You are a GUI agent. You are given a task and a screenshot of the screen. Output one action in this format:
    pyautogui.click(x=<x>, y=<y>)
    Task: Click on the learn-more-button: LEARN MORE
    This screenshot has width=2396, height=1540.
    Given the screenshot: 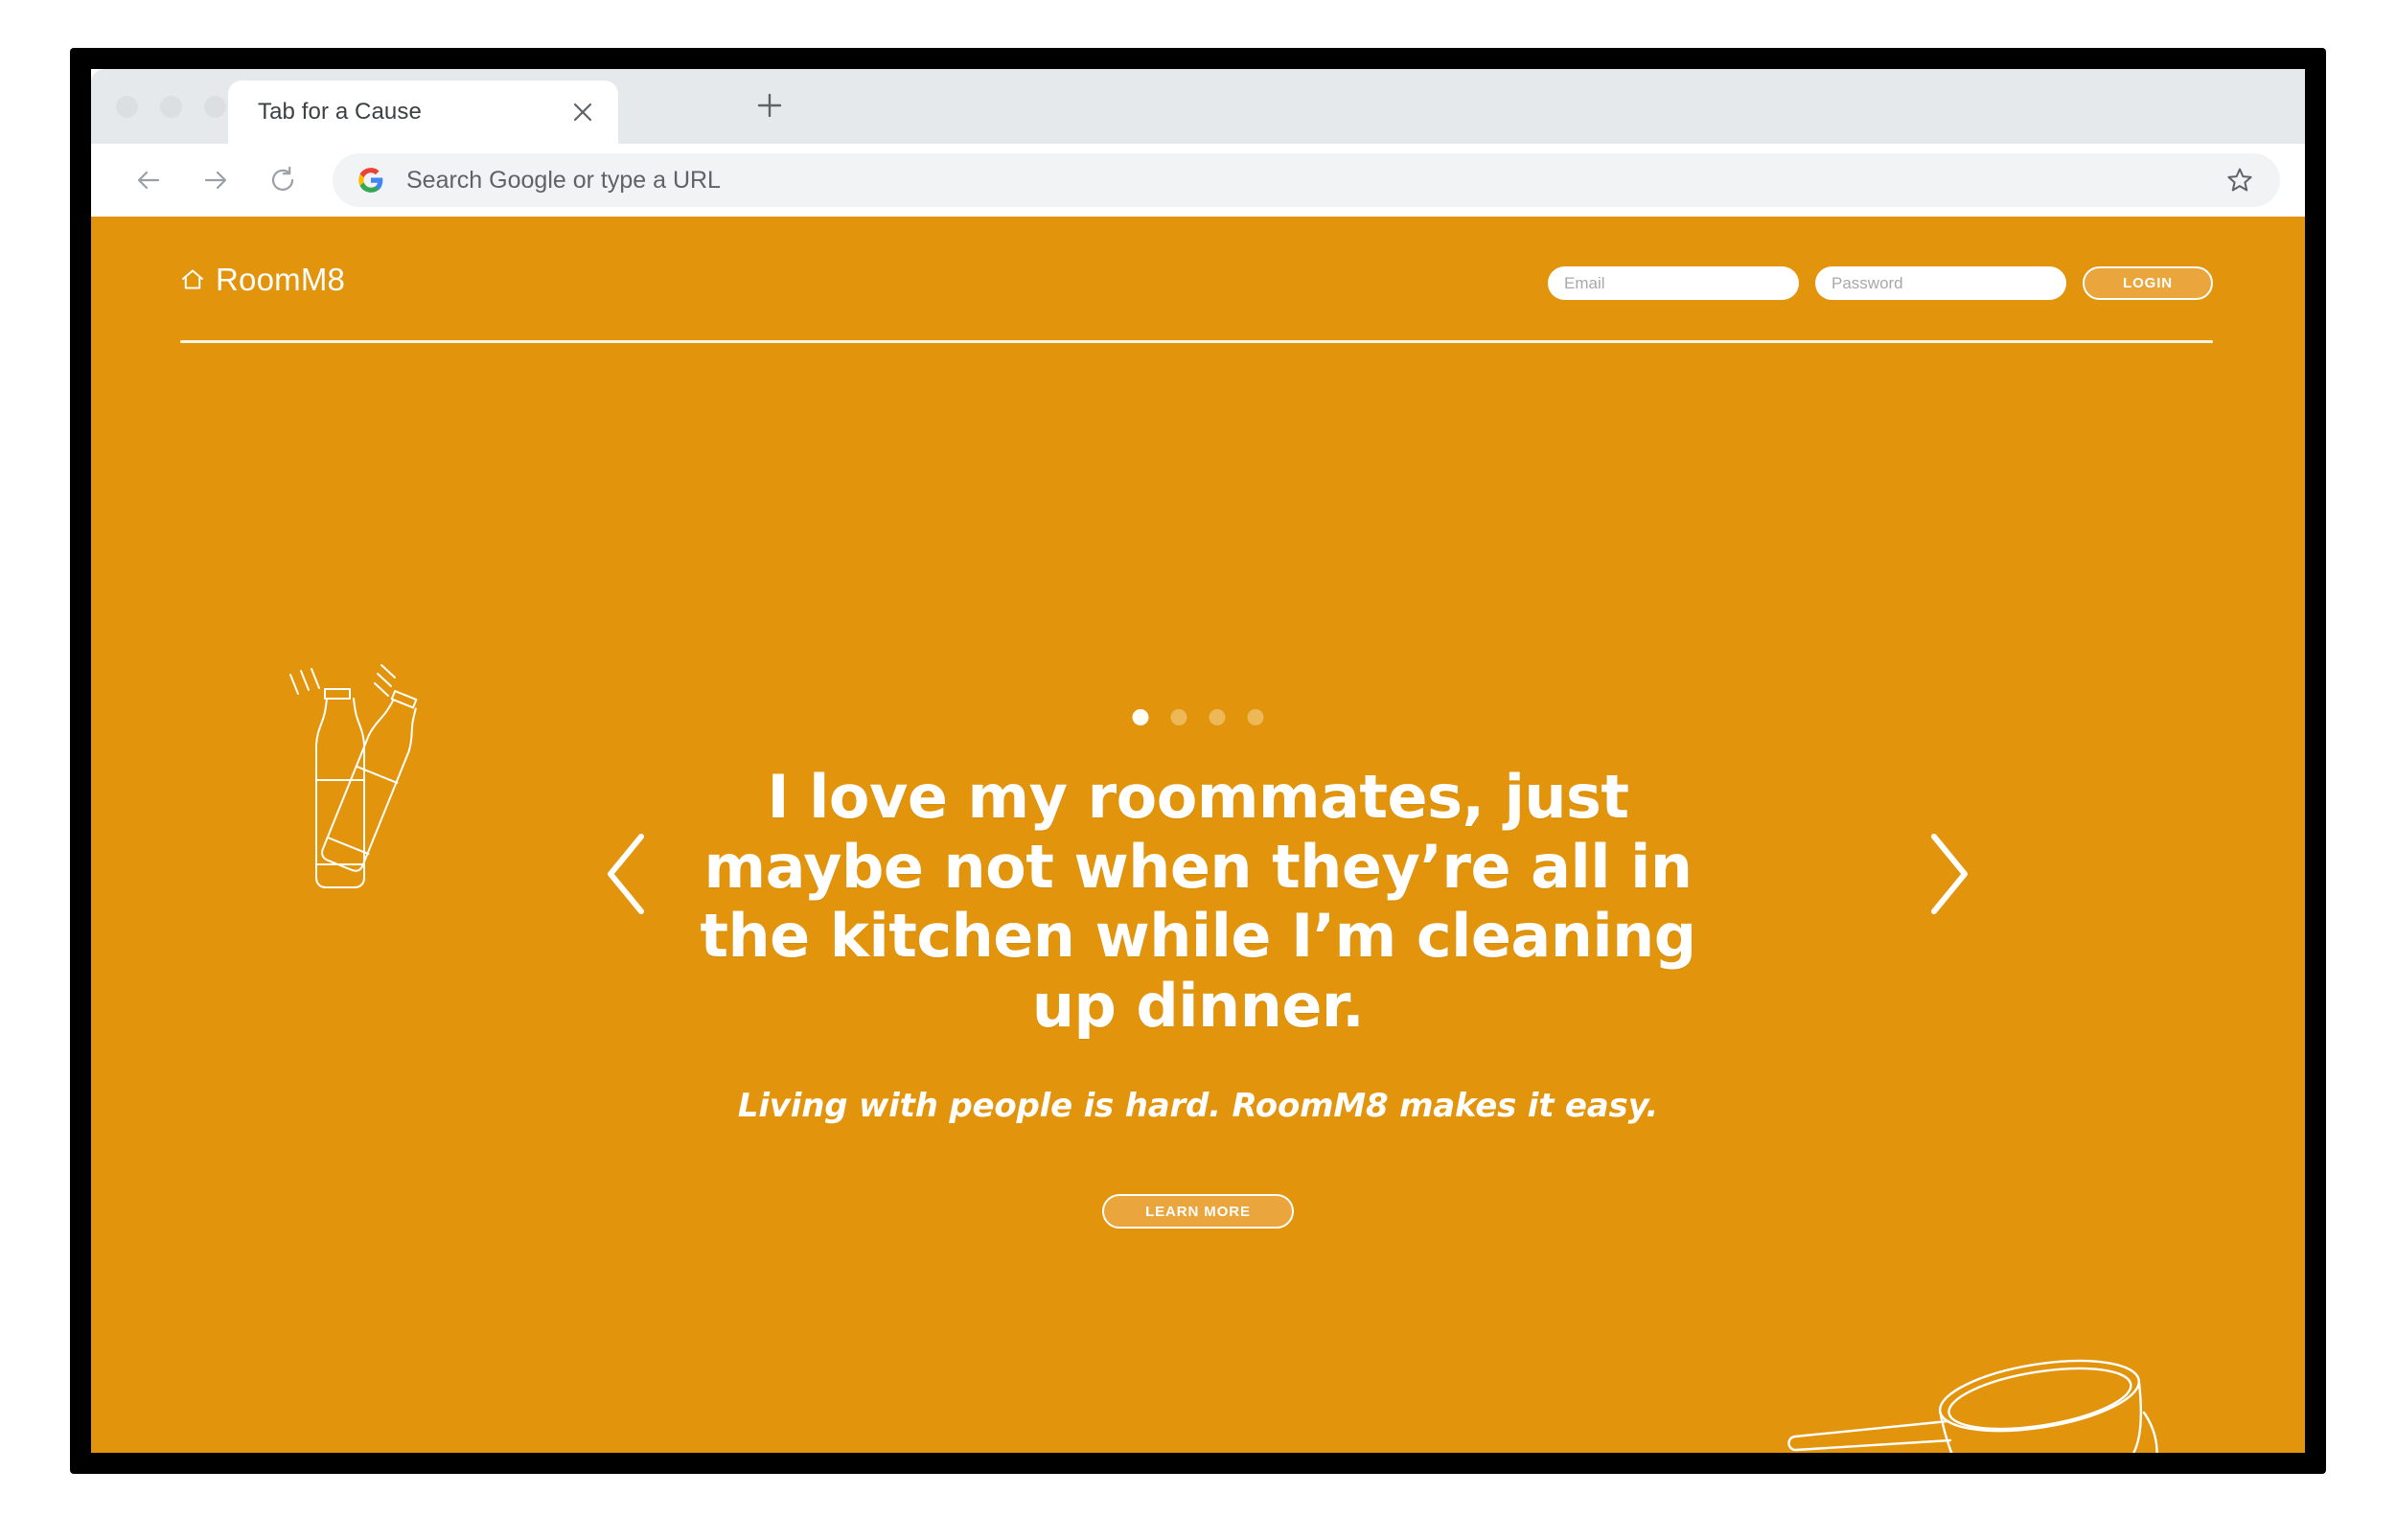 What is the action you would take?
    pyautogui.click(x=1198, y=1212)
    